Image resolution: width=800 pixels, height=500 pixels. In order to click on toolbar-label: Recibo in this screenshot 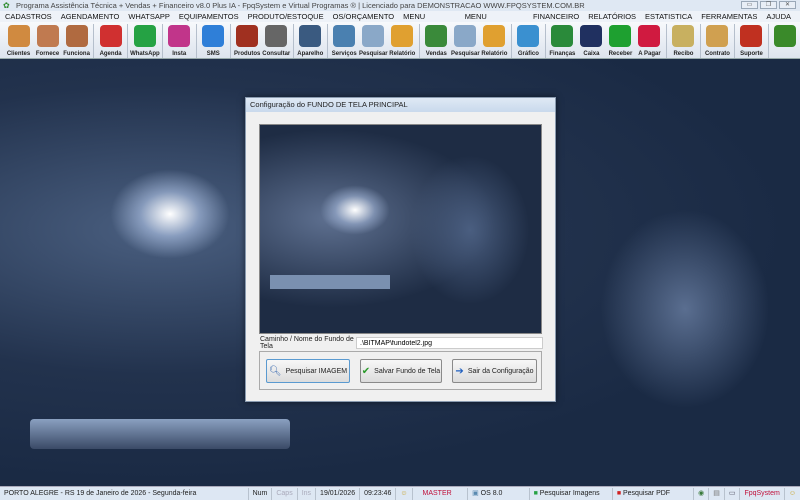, I will do `click(683, 54)`.